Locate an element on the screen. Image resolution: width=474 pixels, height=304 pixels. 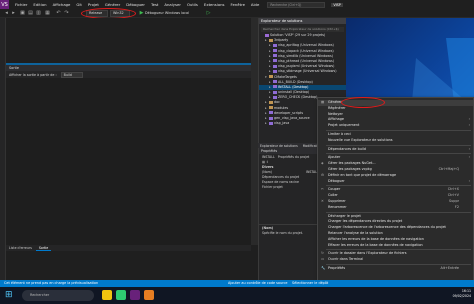
visual-studio-taskbar-icon is located at coordinates (135, 295).